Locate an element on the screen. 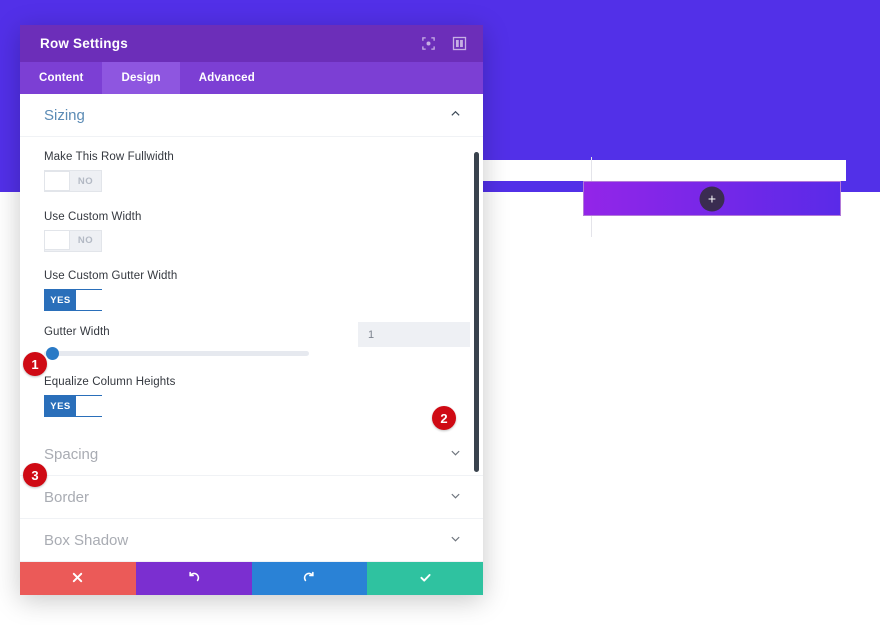 The width and height of the screenshot is (880, 625). tab-content: Content is located at coordinates (61, 78).